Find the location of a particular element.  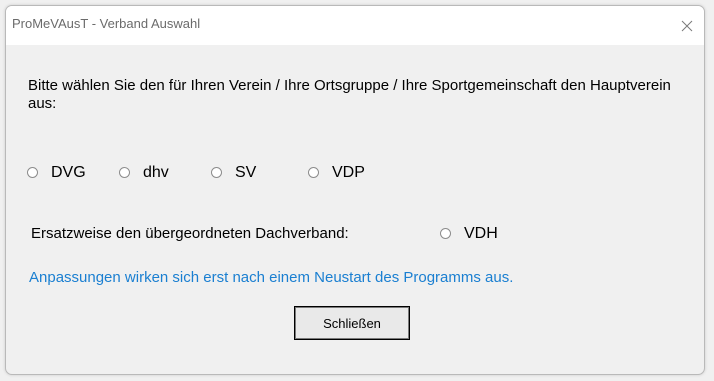

radio-label-dvg: DVG is located at coordinates (68, 172).